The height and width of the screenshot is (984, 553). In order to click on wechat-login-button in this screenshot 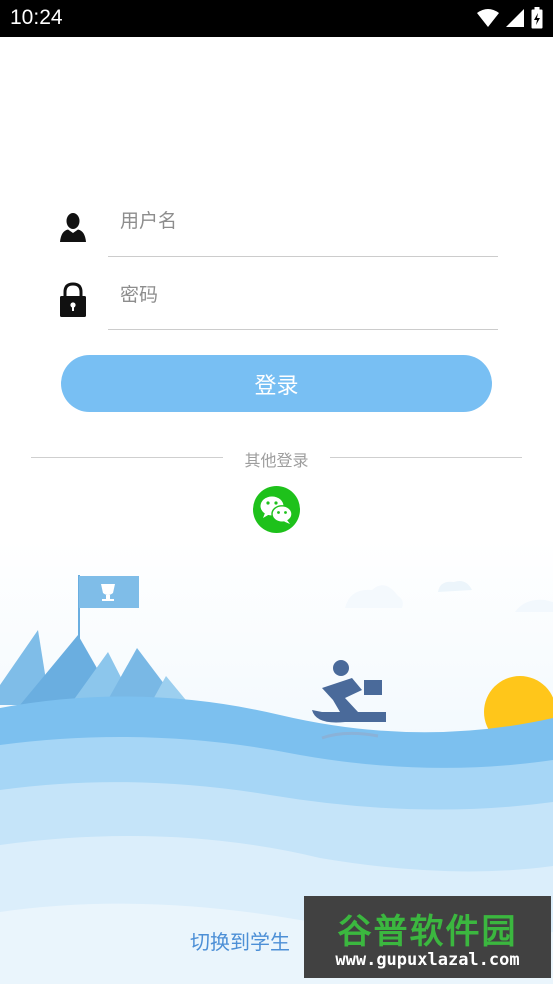, I will do `click(276, 509)`.